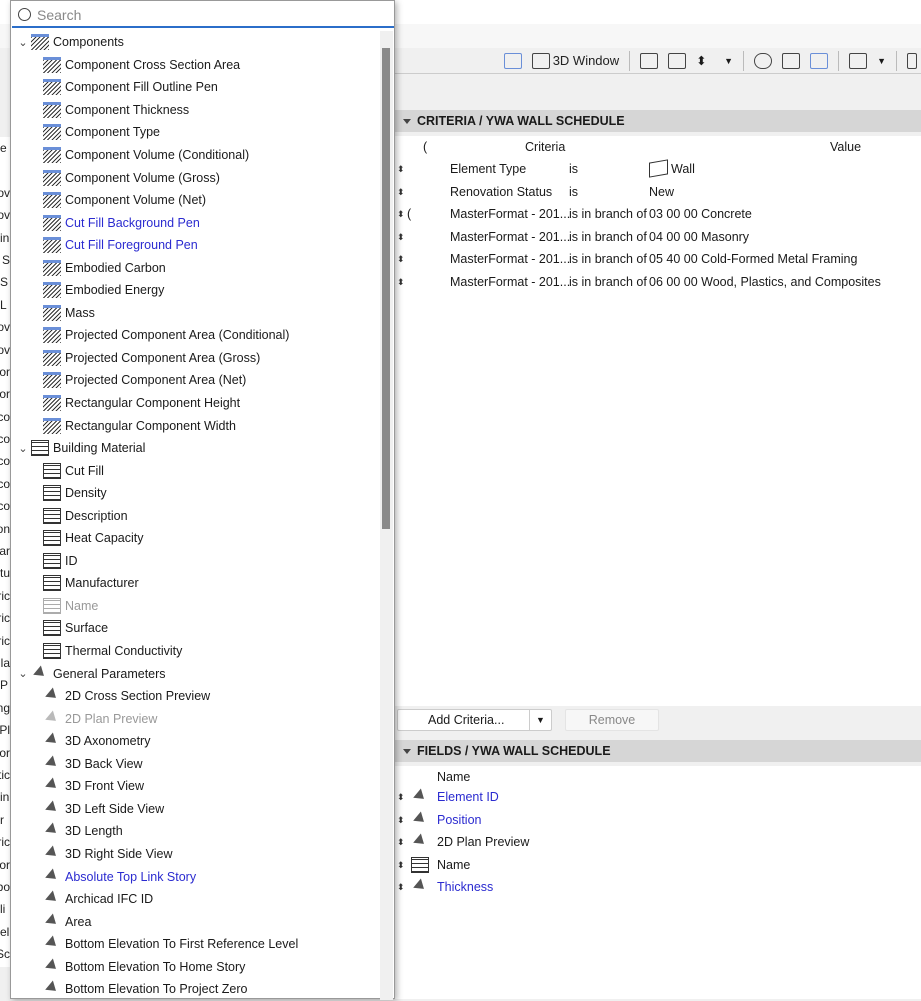 This screenshot has width=921, height=1001. I want to click on tree-item: Manufacturer, so click(196, 583).